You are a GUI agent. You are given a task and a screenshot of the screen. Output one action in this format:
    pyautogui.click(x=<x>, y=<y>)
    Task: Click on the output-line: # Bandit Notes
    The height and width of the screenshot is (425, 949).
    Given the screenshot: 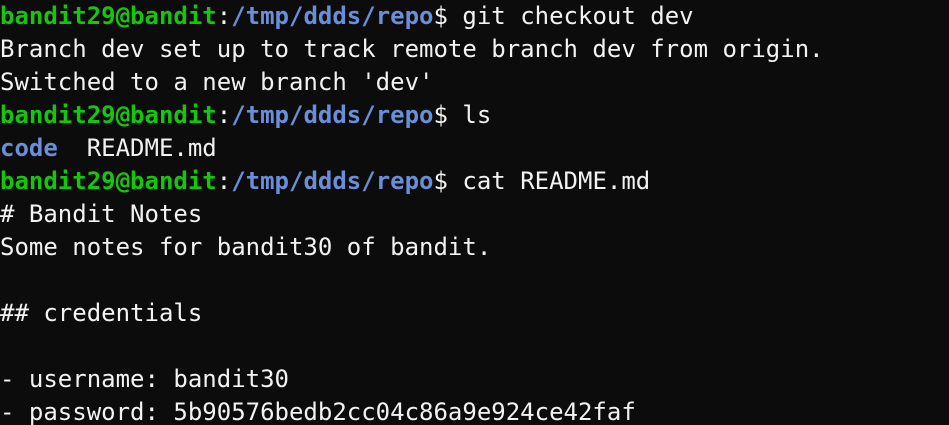 What is the action you would take?
    pyautogui.click(x=101, y=214)
    